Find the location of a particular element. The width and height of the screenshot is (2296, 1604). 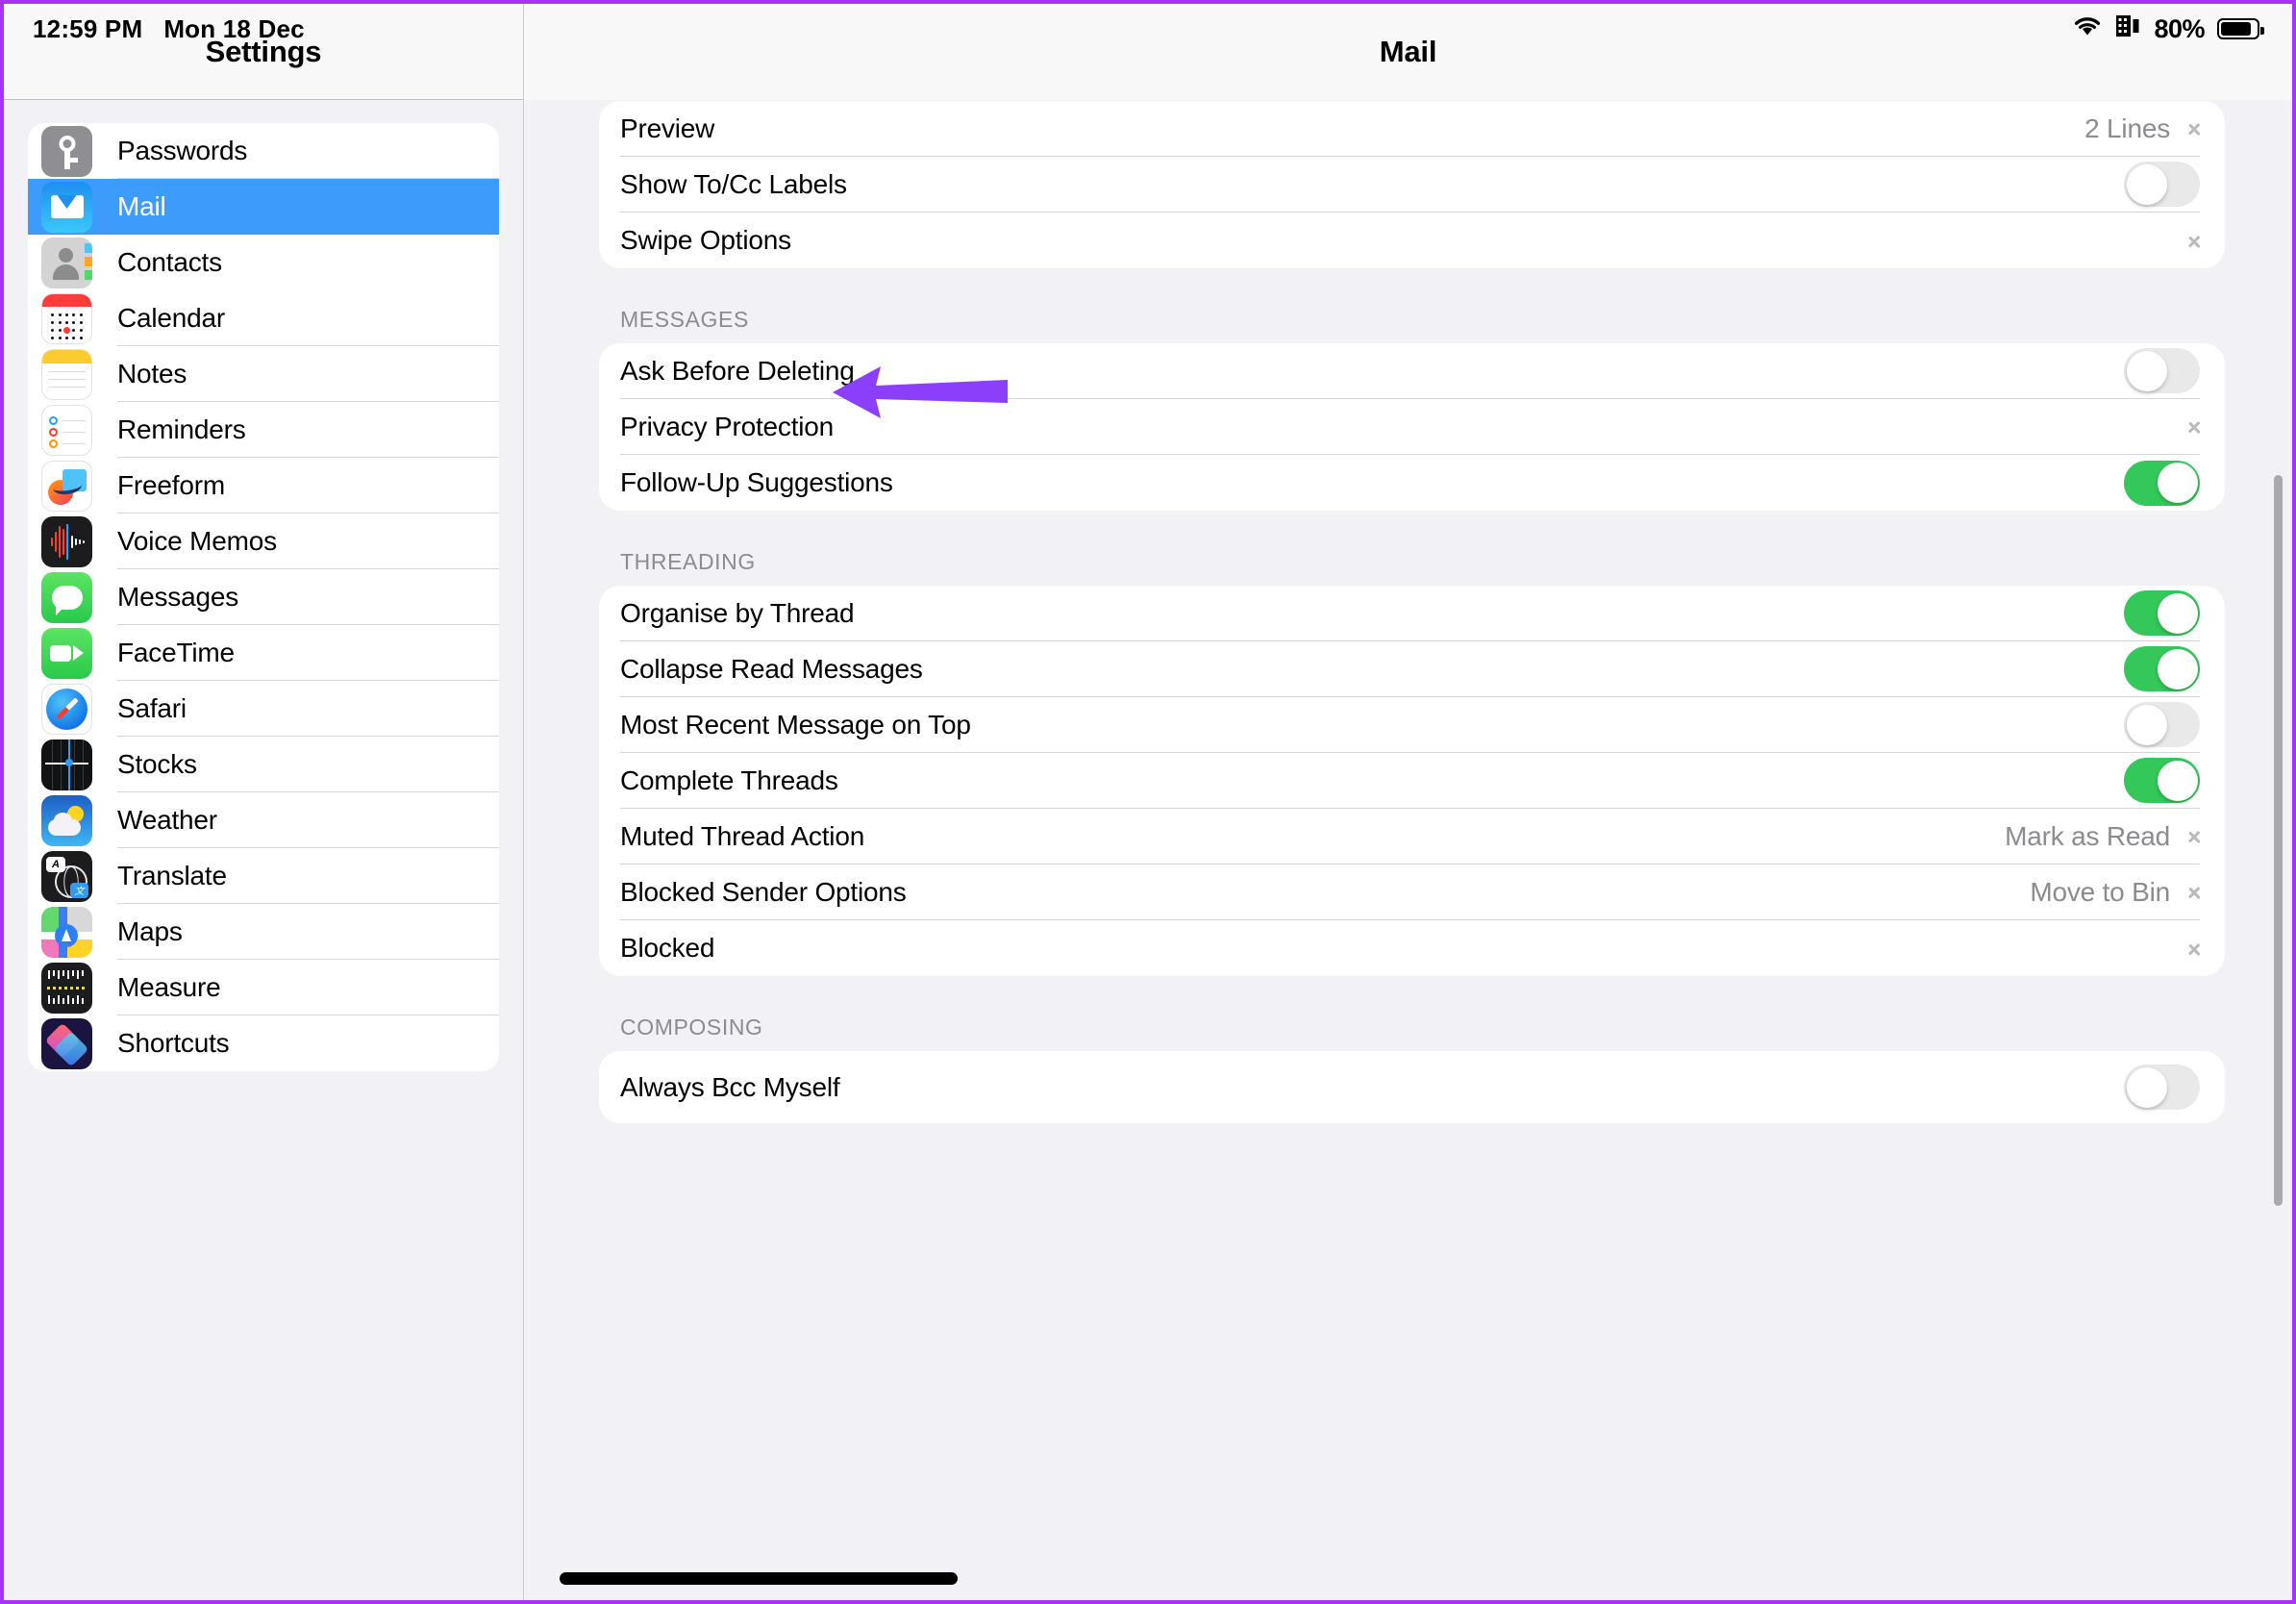

mail-icon is located at coordinates (66, 207).